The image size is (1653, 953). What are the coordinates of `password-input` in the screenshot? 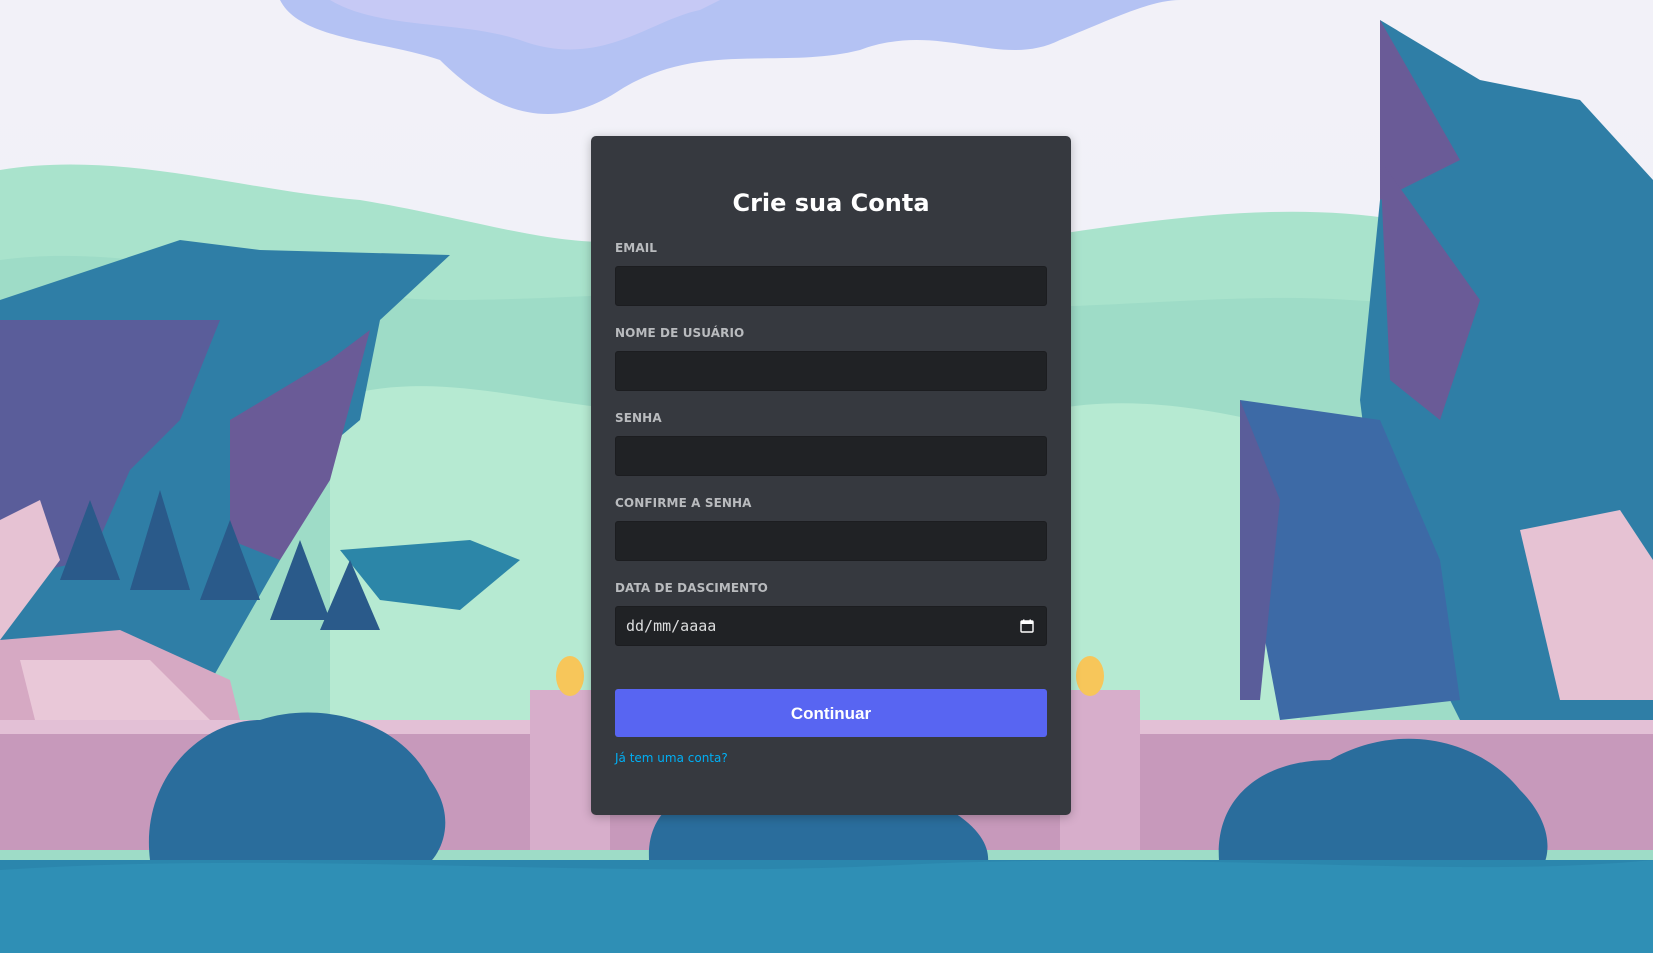 It's located at (831, 456).